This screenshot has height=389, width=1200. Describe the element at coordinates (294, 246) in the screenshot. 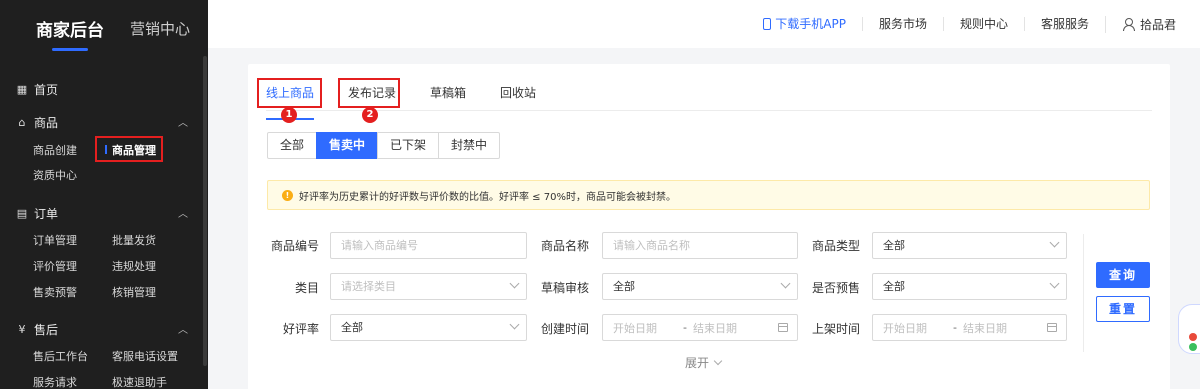

I see `product-id-label: 商品编号` at that location.